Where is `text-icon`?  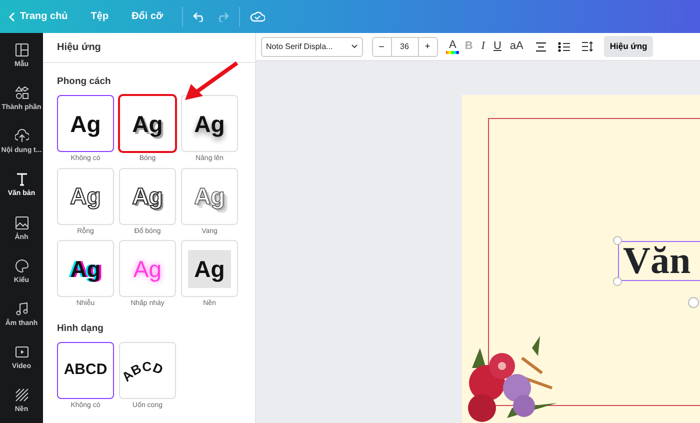
text-icon is located at coordinates (21, 179).